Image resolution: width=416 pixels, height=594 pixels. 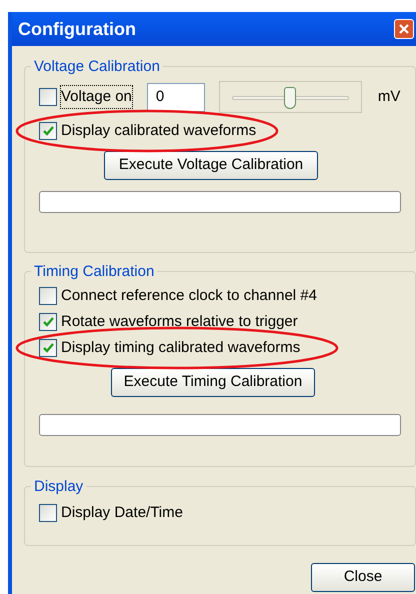 What do you see at coordinates (363, 577) in the screenshot?
I see `action-button: Close` at bounding box center [363, 577].